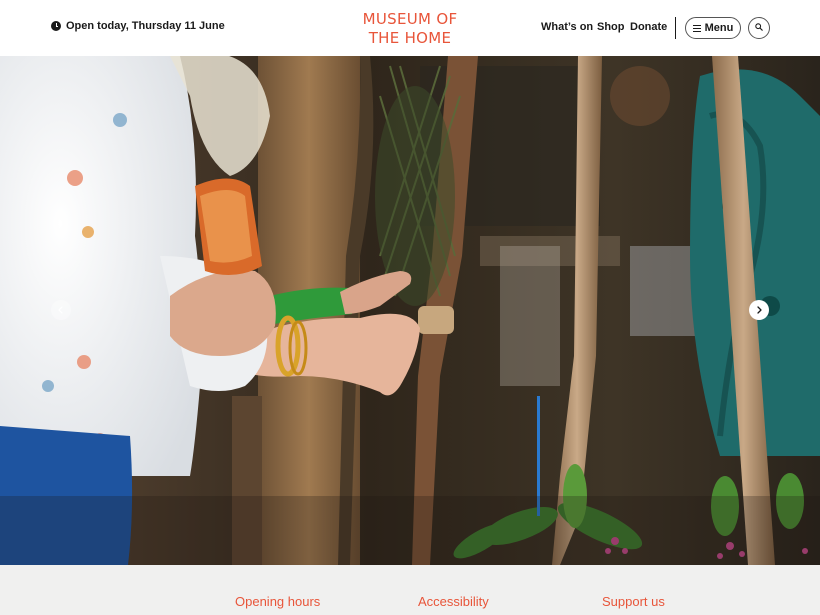  What do you see at coordinates (611, 27) in the screenshot?
I see `nav-shop: Shop` at bounding box center [611, 27].